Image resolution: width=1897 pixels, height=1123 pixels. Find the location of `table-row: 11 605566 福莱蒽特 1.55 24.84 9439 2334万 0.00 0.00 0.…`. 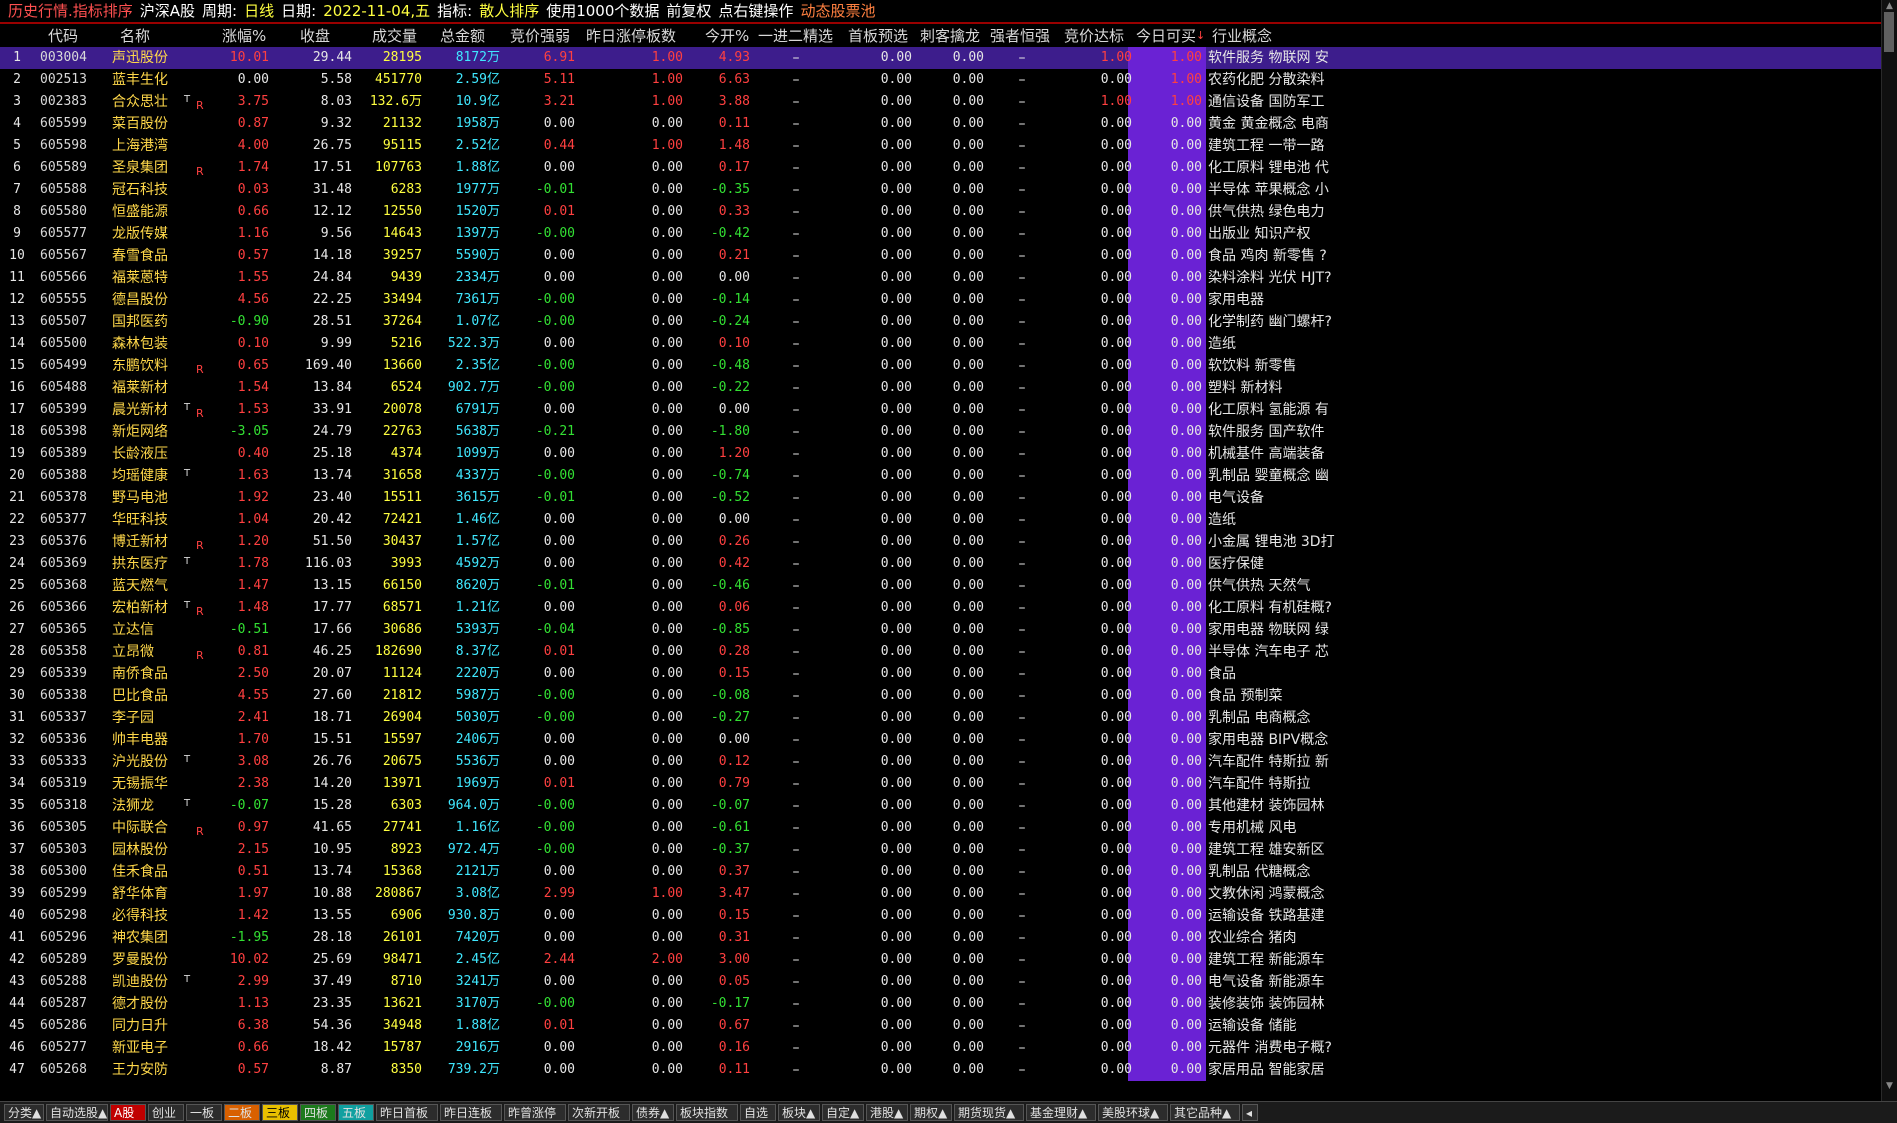

table-row: 11 605566 福莱蒽特 1.55 24.84 9439 2334万 0.00 0.00 0.… is located at coordinates (941, 278).